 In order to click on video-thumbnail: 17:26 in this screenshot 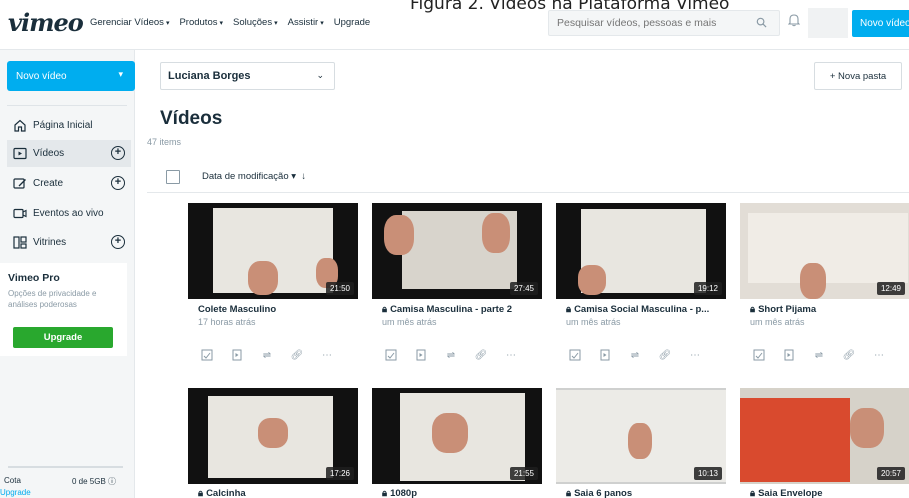, I will do `click(273, 436)`.